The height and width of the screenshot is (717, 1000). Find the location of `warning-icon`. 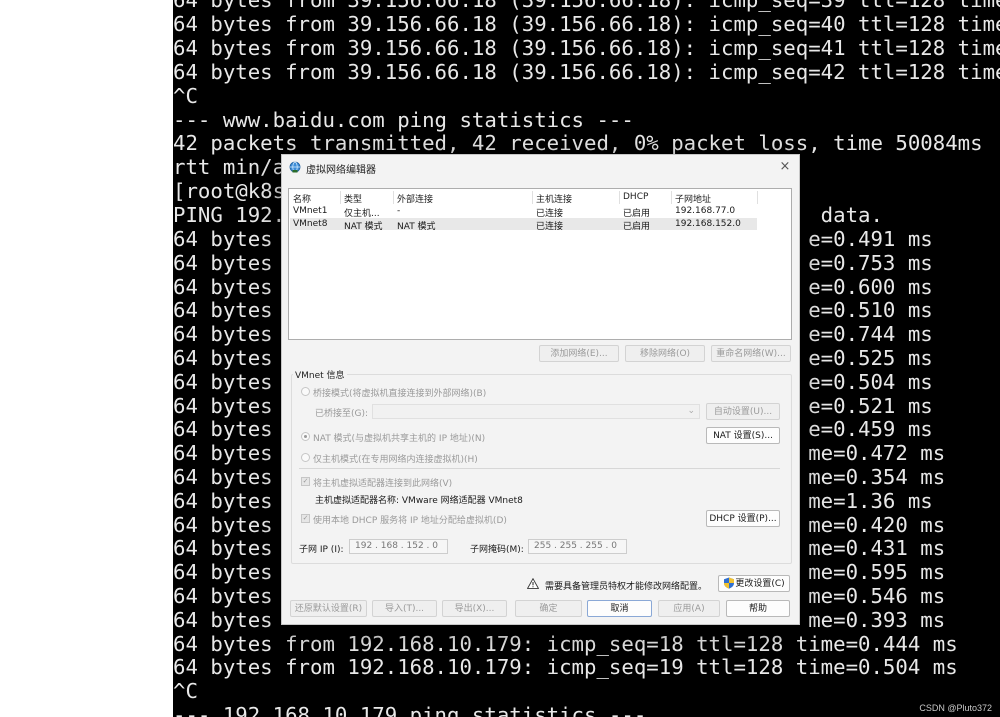

warning-icon is located at coordinates (533, 583).